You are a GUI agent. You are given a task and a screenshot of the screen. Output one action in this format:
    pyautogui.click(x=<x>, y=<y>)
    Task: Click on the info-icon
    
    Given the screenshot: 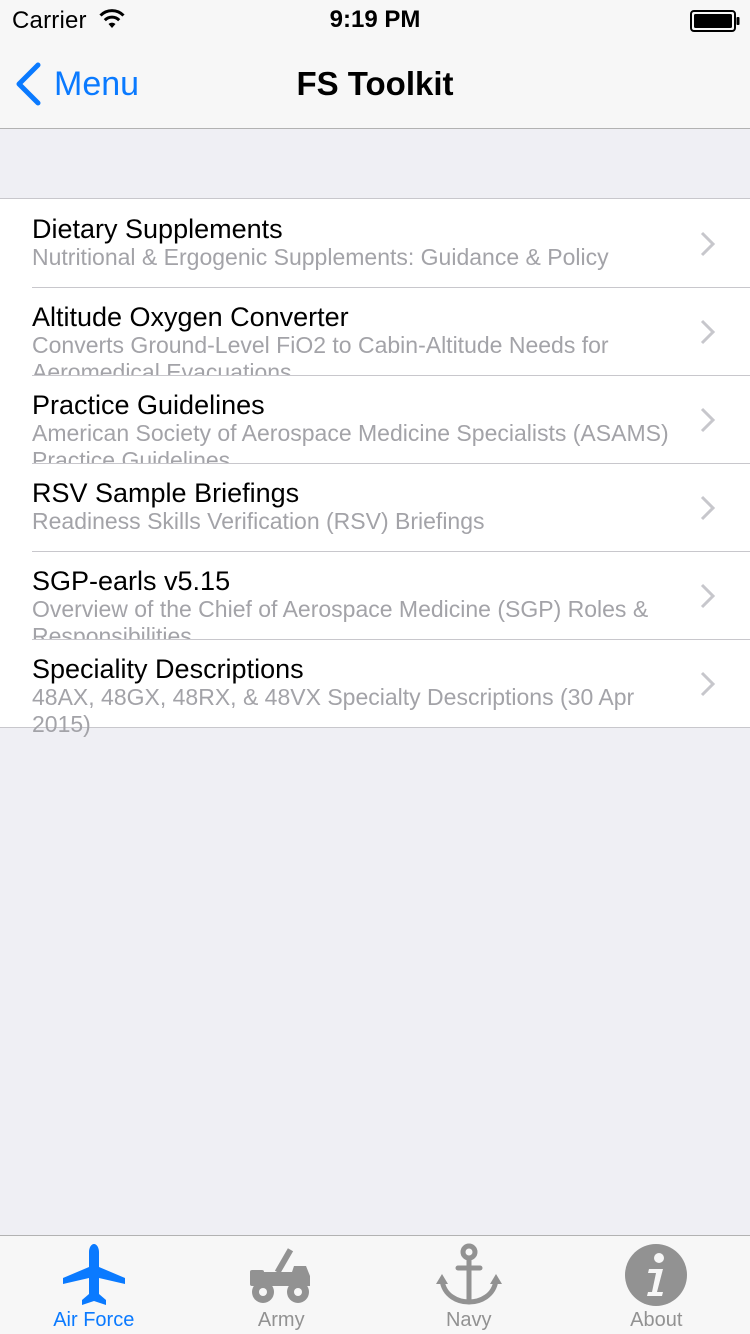 What is the action you would take?
    pyautogui.click(x=656, y=1275)
    